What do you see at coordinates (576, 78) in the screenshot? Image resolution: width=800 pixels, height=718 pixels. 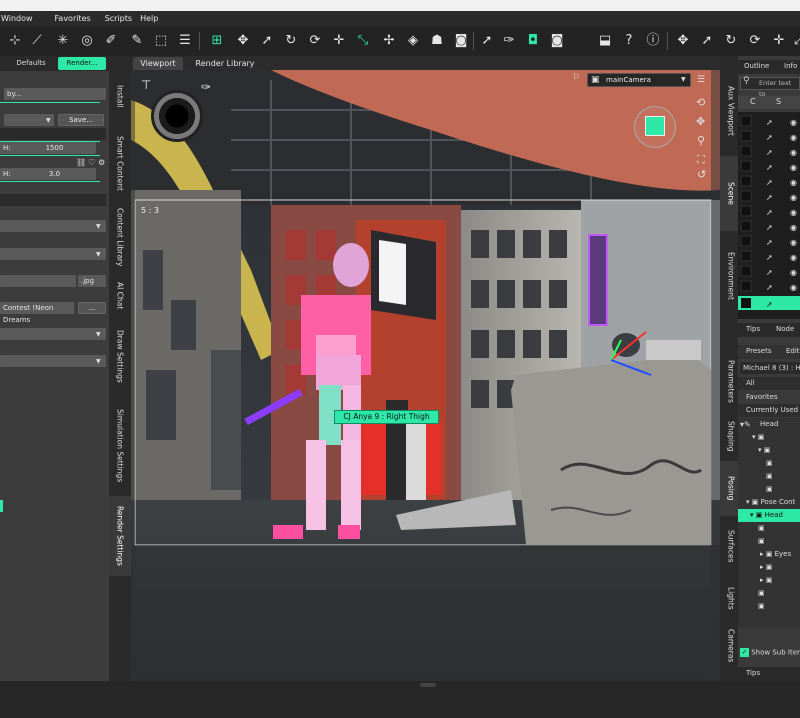 I see `camera-options-icon: ⚐` at bounding box center [576, 78].